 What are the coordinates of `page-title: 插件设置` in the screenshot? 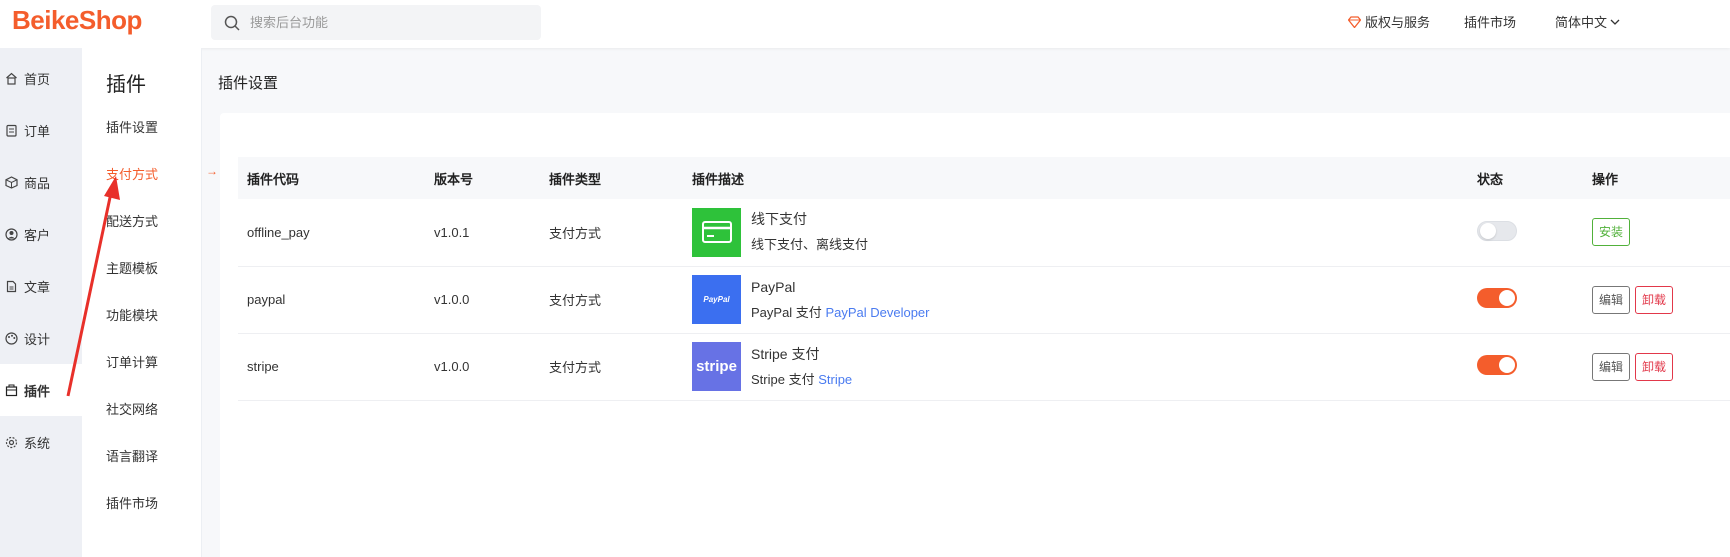 It's located at (248, 83).